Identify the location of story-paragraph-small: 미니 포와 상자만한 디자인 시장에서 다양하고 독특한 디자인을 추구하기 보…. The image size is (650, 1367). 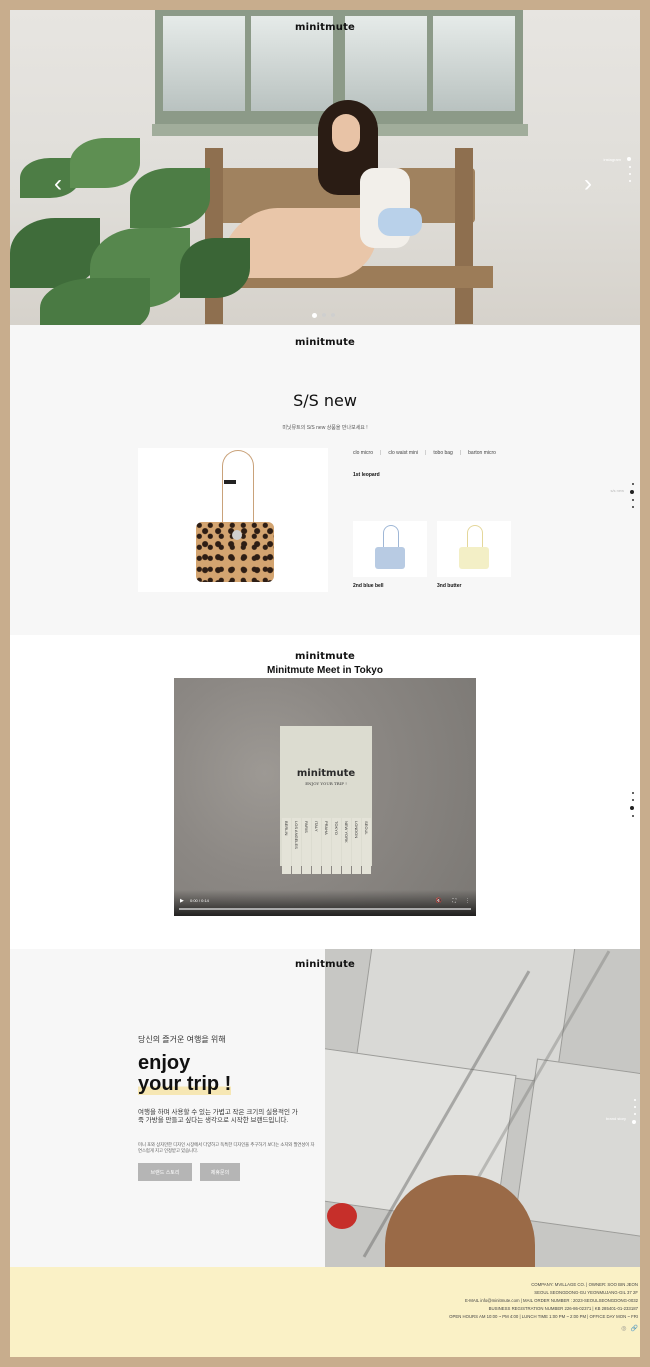
(226, 1147).